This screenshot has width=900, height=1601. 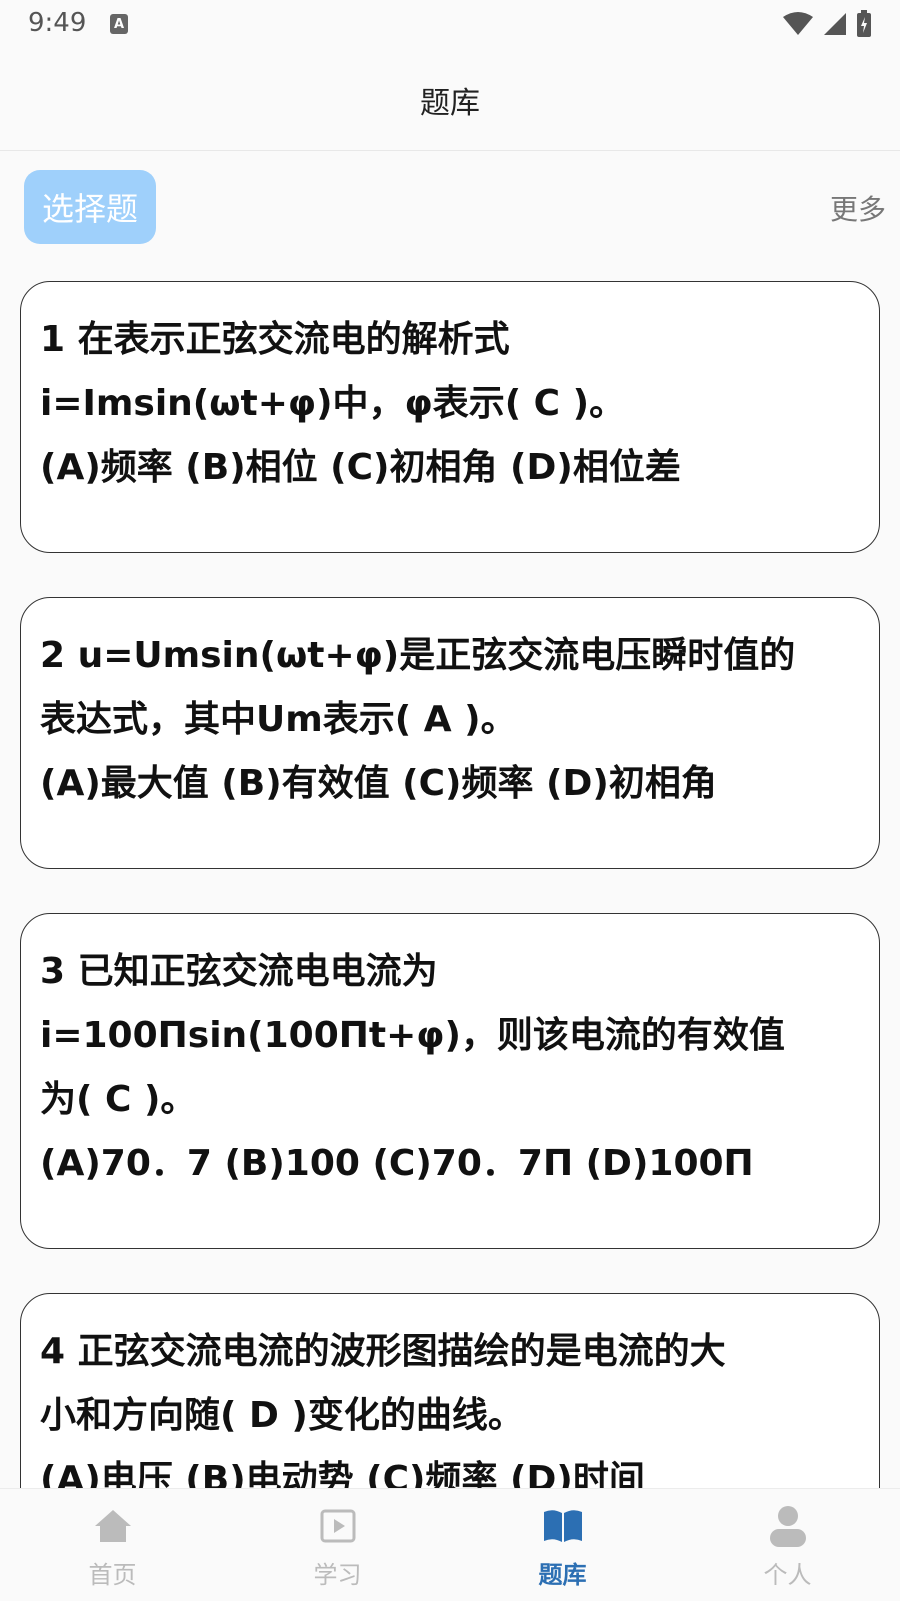 What do you see at coordinates (418, 655) in the screenshot?
I see `question-text-line: 2 u=Umsin(ωt+φ)是正弦交流电压瞬时值的` at bounding box center [418, 655].